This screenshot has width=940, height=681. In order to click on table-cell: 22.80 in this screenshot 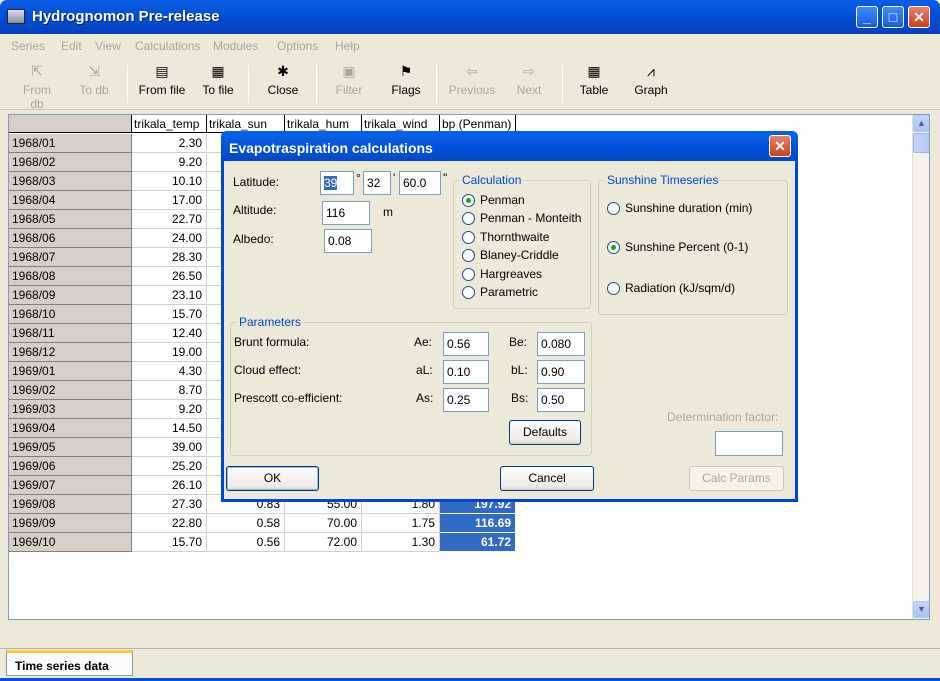, I will do `click(169, 523)`.